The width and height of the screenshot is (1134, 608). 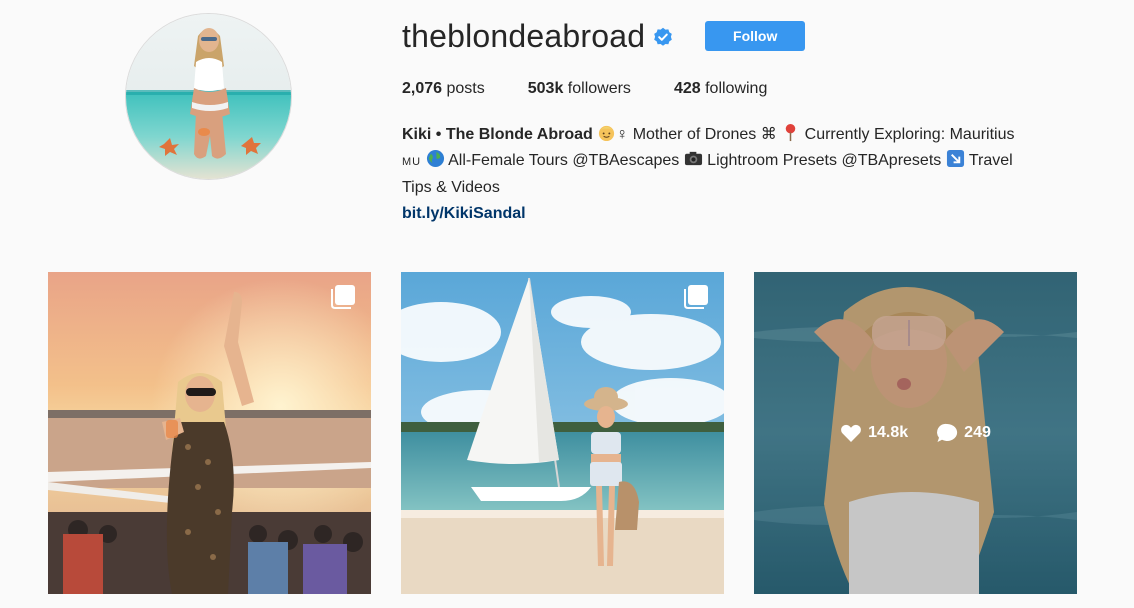 I want to click on person-emoji-icon, so click(x=607, y=133).